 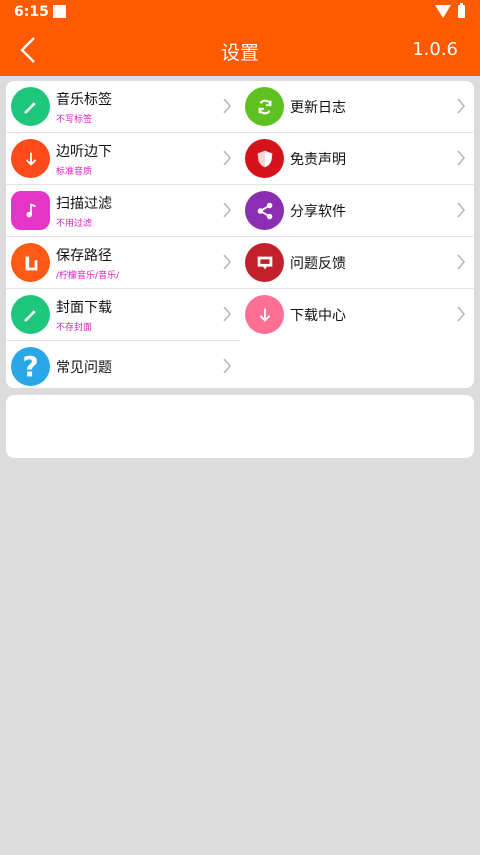 I want to click on music-note-icon, so click(x=30, y=210).